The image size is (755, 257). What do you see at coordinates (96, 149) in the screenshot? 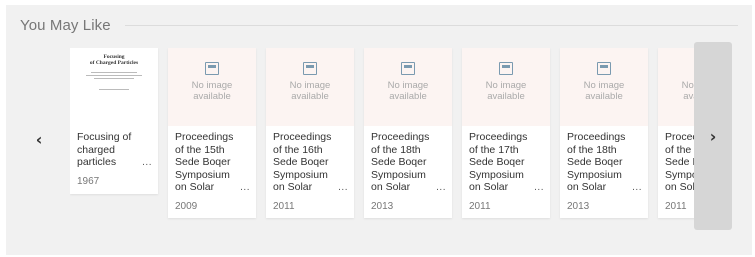
I see `book-title-line: charged` at bounding box center [96, 149].